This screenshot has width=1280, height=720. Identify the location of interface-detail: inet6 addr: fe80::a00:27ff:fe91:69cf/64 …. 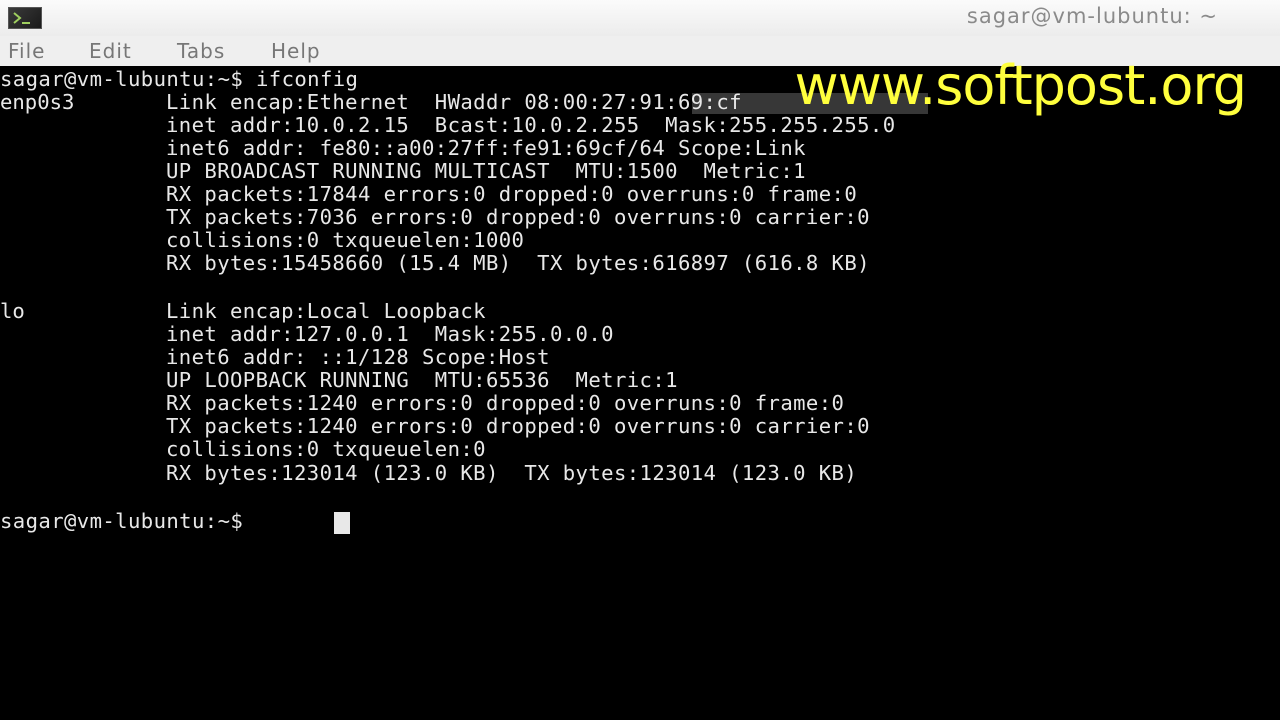
(486, 148).